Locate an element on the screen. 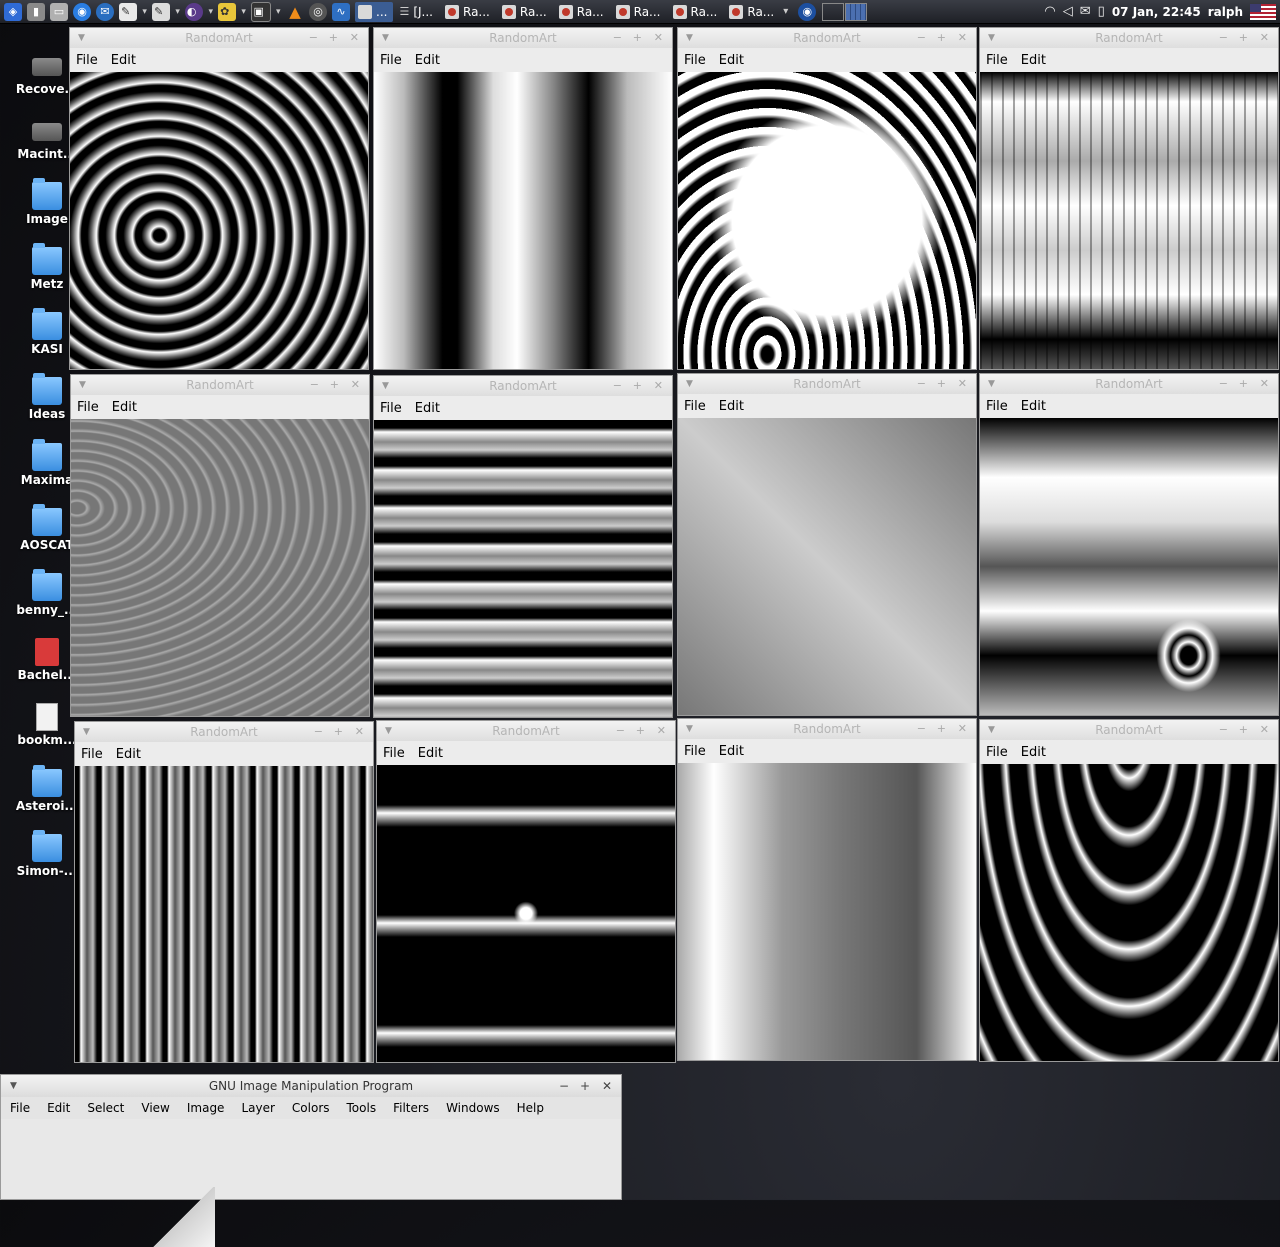 This screenshot has width=1280, height=1247. task-overflow-chevron-icon: ▾ is located at coordinates (785, 11).